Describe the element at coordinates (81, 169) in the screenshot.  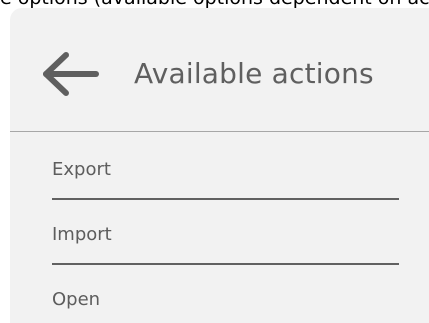
I see `menu-item-label: Export` at that location.